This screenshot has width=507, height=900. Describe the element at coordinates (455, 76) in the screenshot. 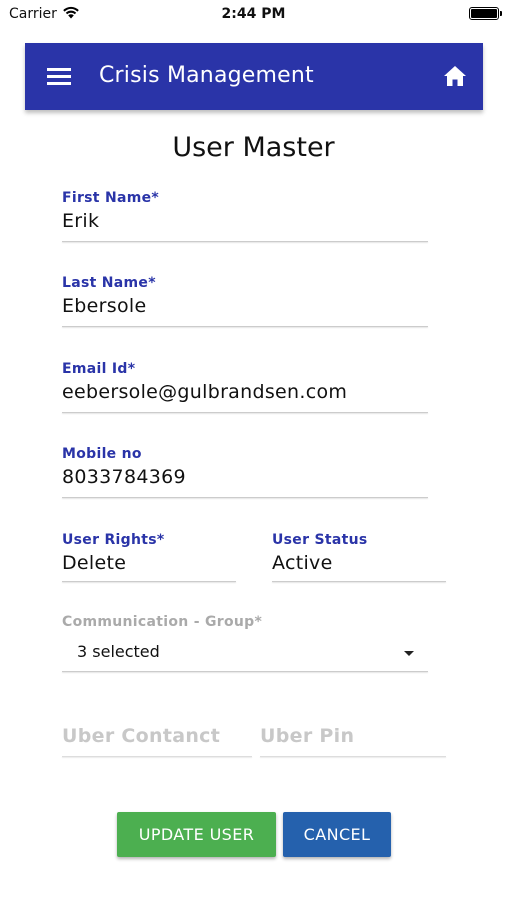

I see `home-icon` at that location.